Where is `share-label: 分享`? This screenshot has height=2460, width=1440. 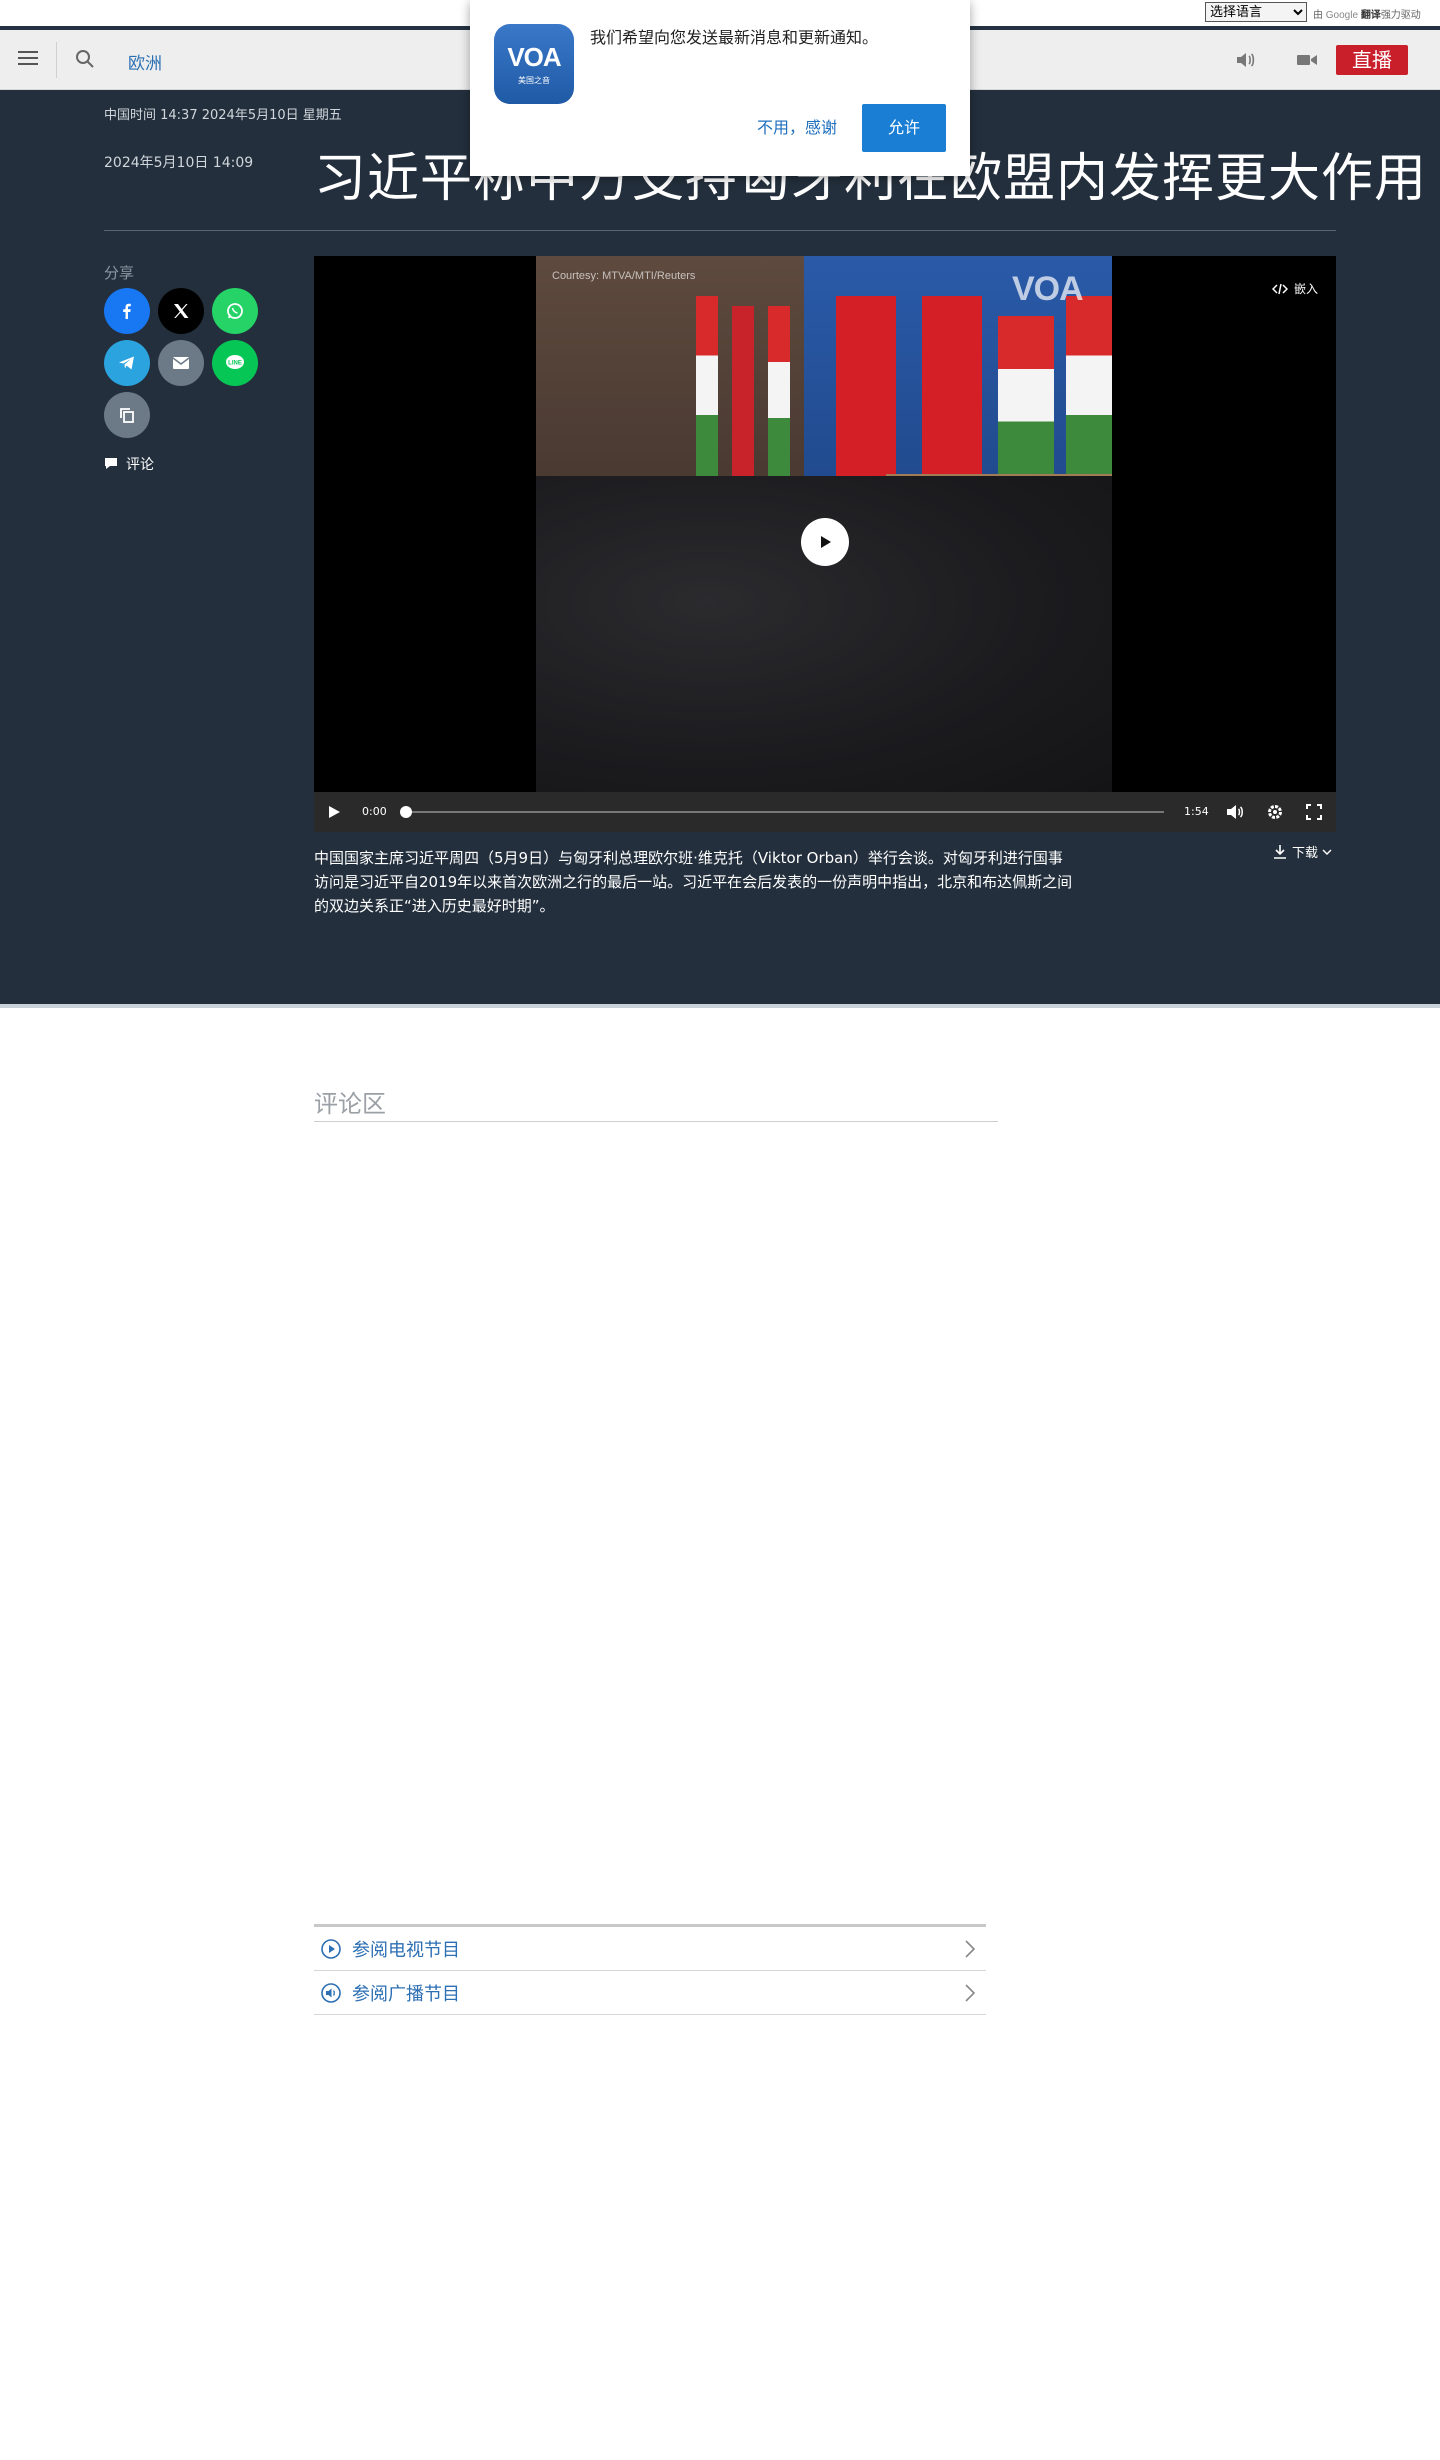
share-label: 分享 is located at coordinates (119, 273).